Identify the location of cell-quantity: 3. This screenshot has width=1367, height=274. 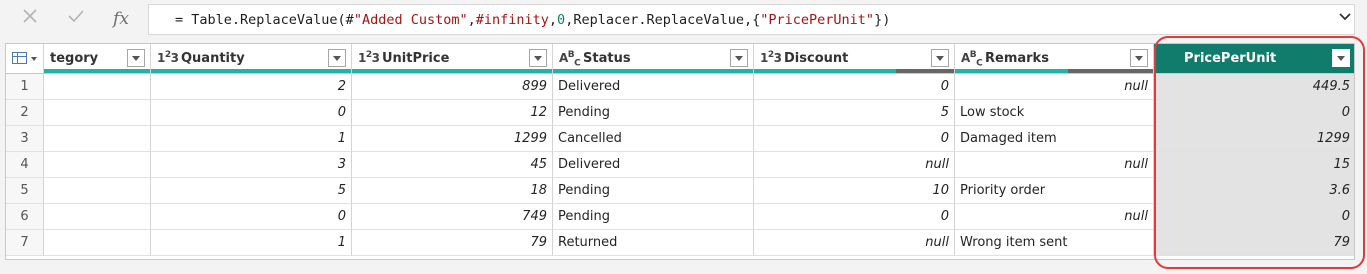
(251, 165).